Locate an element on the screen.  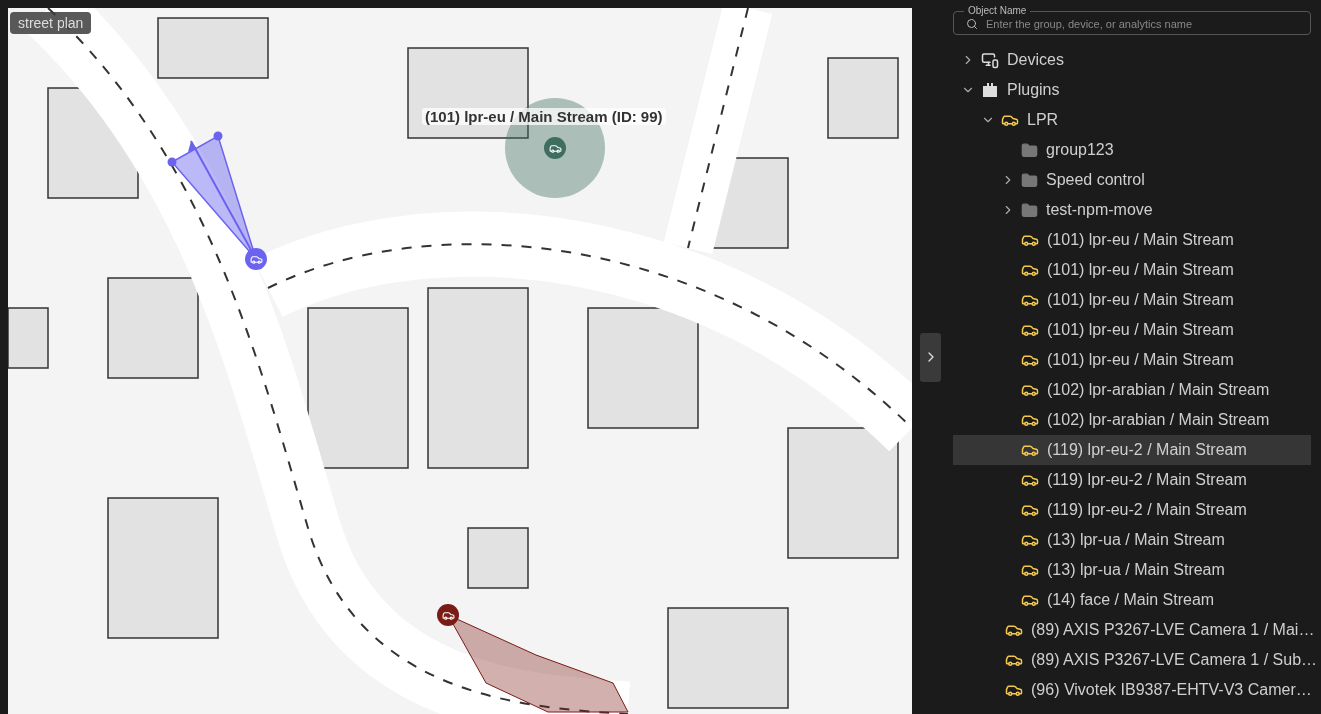
devices-icon is located at coordinates (990, 60).